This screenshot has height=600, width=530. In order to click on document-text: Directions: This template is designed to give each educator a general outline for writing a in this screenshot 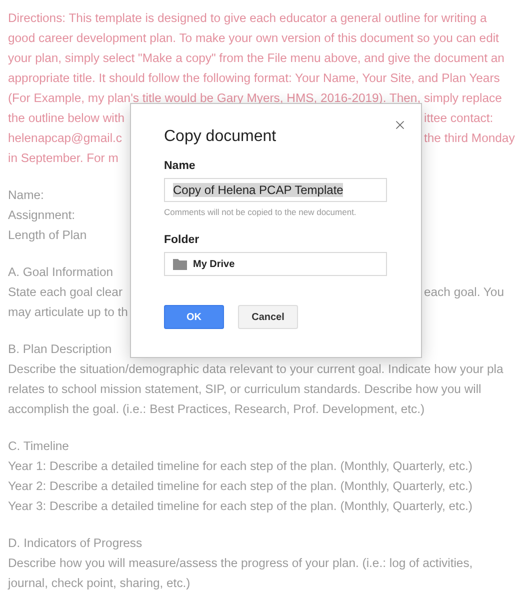, I will do `click(247, 18)`.